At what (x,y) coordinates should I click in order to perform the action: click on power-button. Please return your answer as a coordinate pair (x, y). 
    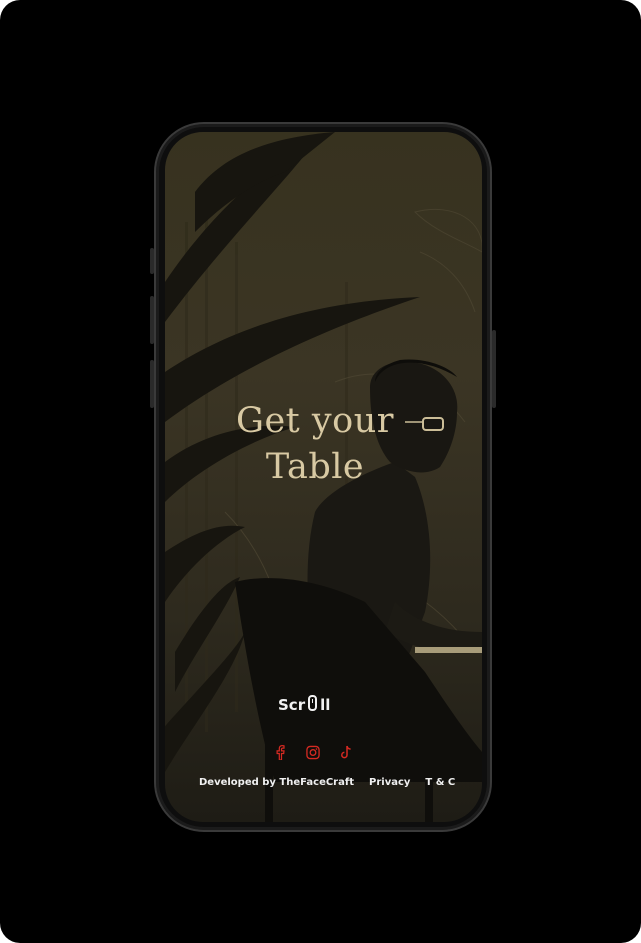
    Looking at the image, I should click on (494, 369).